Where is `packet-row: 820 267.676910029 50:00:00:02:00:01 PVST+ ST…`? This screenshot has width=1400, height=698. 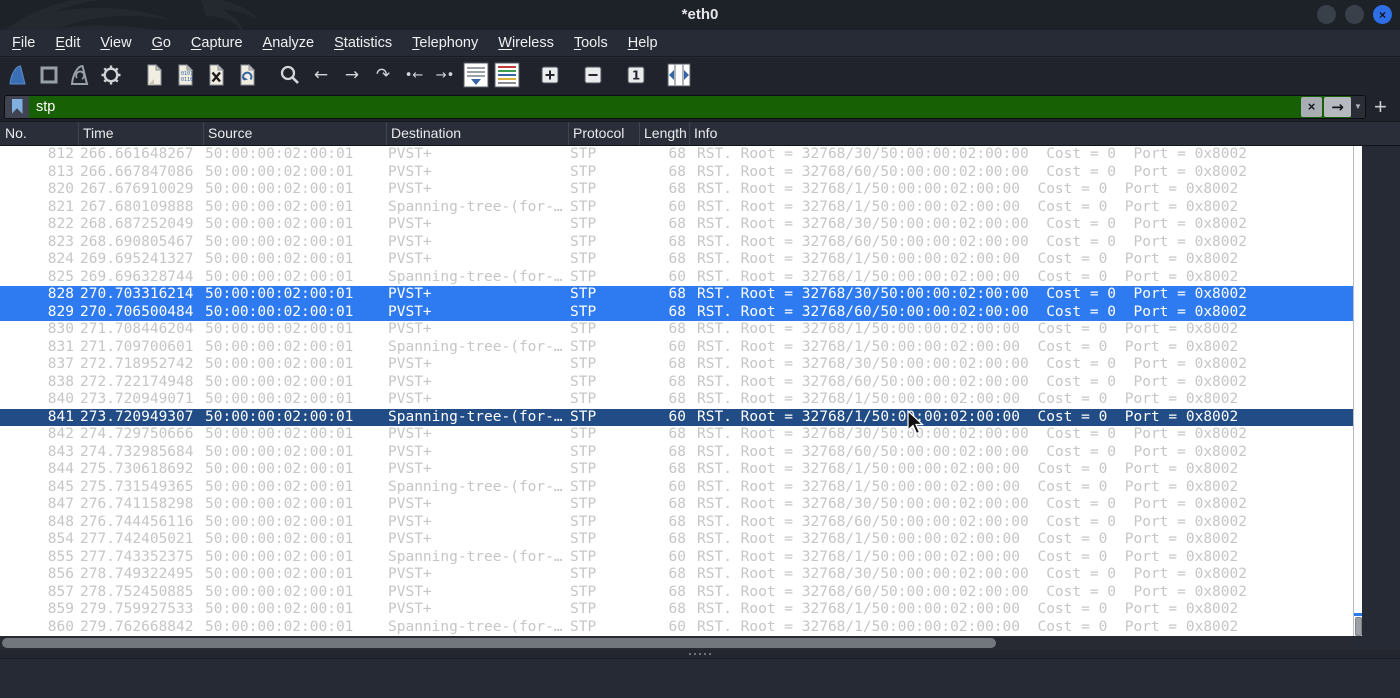 packet-row: 820 267.676910029 50:00:00:02:00:01 PVST+ ST… is located at coordinates (676, 190).